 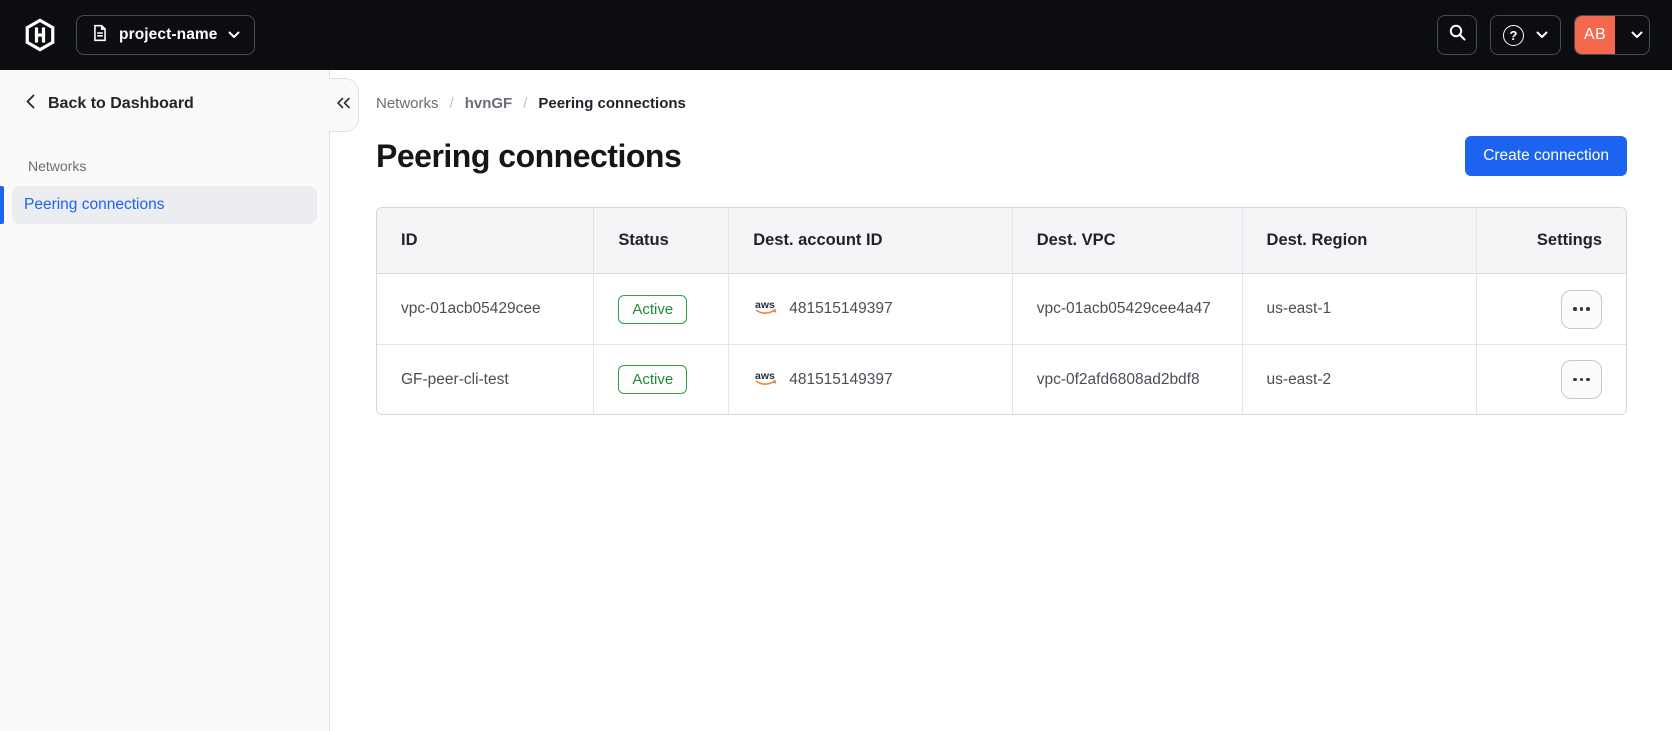 I want to click on help-icon: ?, so click(x=1513, y=35).